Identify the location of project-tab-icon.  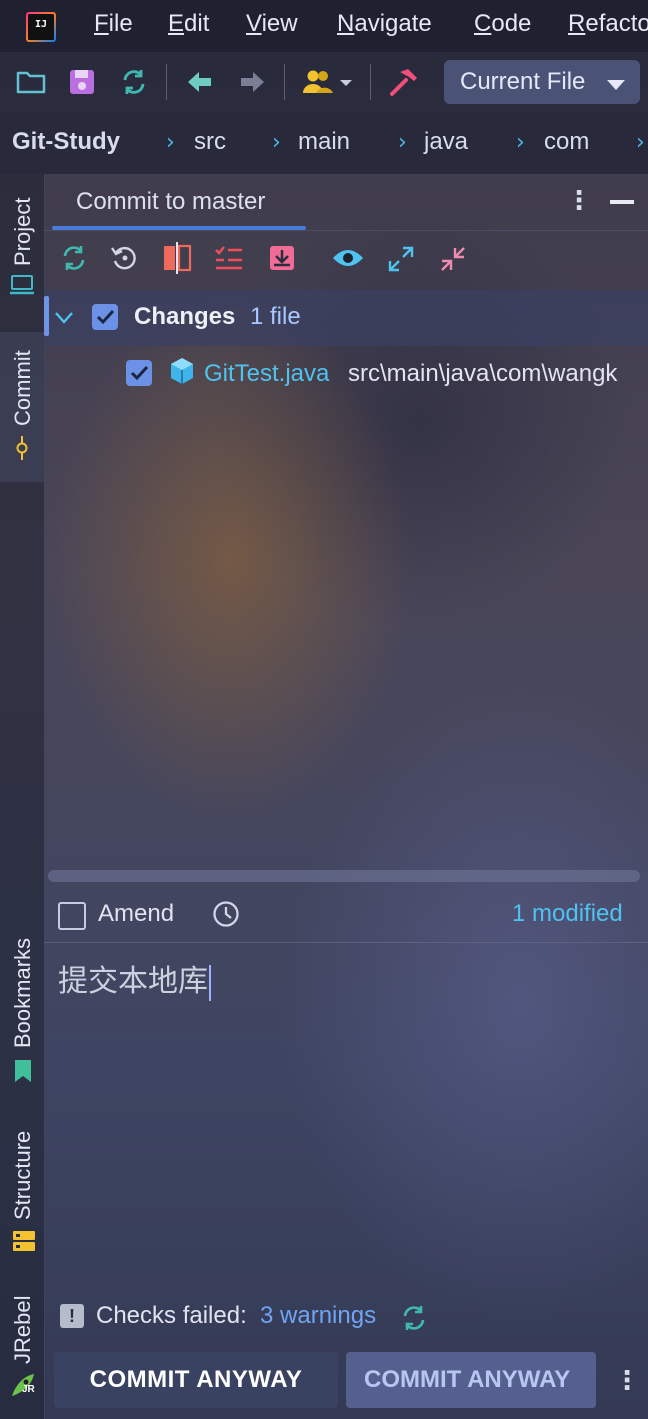
(22, 287).